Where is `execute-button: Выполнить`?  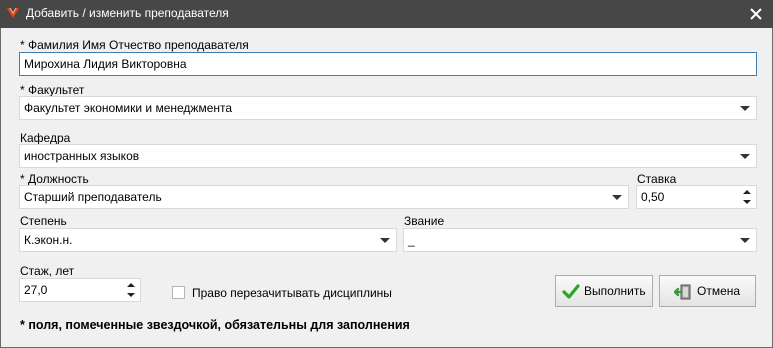
execute-button: Выполнить is located at coordinates (604, 291).